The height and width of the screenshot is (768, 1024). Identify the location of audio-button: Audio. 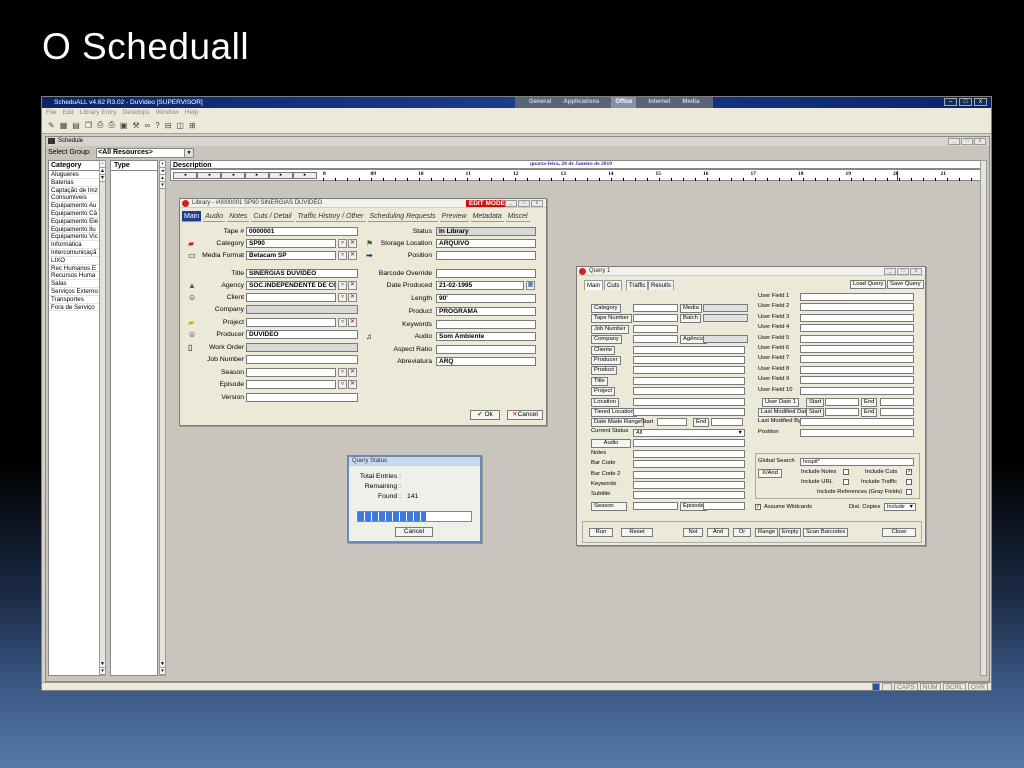
(611, 443).